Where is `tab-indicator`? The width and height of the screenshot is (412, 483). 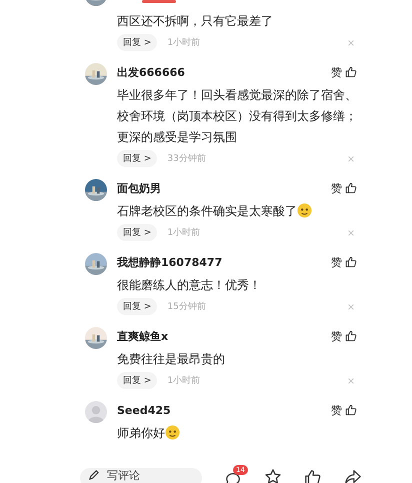
tab-indicator is located at coordinates (159, 1).